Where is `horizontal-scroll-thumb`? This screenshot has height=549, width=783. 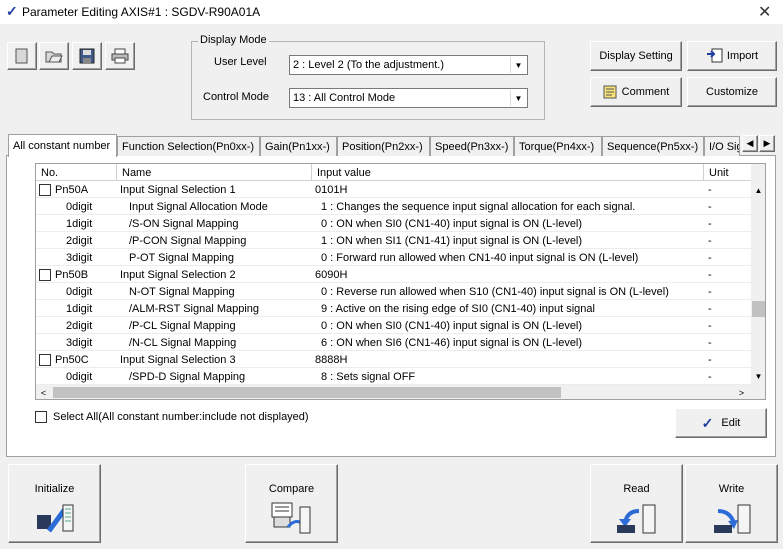 horizontal-scroll-thumb is located at coordinates (307, 392).